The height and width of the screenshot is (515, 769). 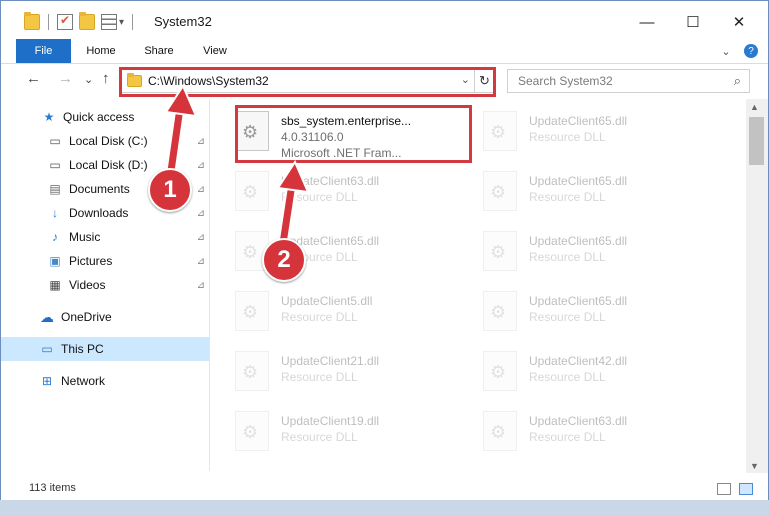 What do you see at coordinates (578, 421) in the screenshot?
I see `file-name: UpdateClient63.dll` at bounding box center [578, 421].